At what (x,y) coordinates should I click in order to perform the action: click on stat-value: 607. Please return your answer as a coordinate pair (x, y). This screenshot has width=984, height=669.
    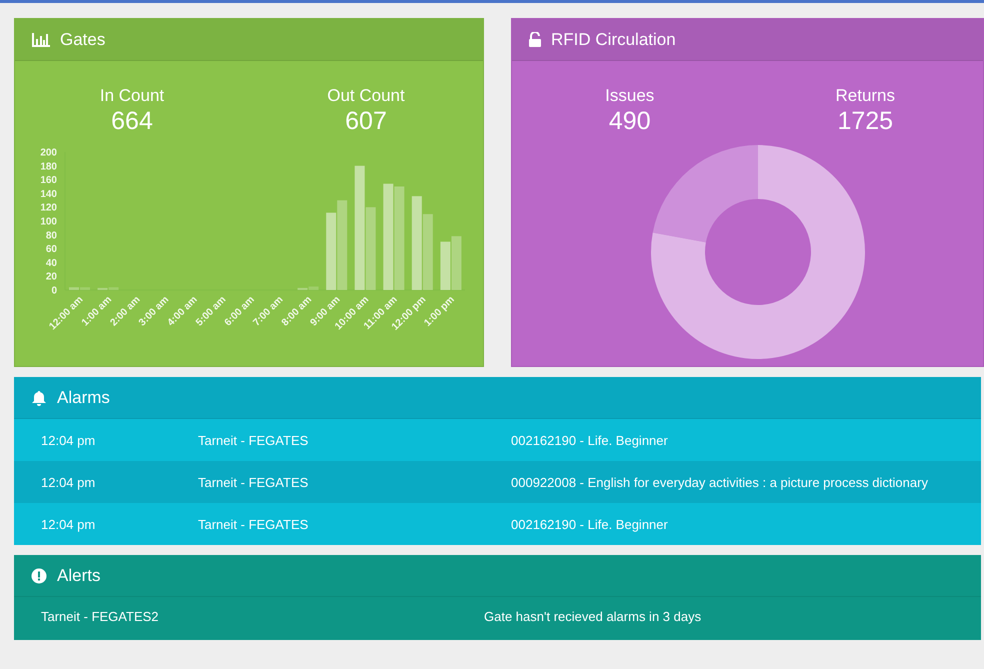
    Looking at the image, I should click on (366, 121).